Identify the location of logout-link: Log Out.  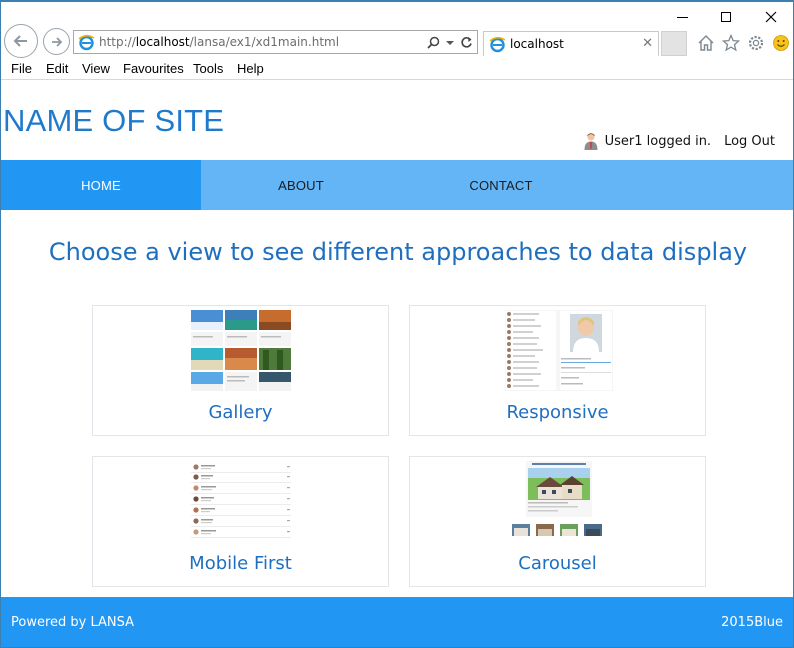
(749, 141).